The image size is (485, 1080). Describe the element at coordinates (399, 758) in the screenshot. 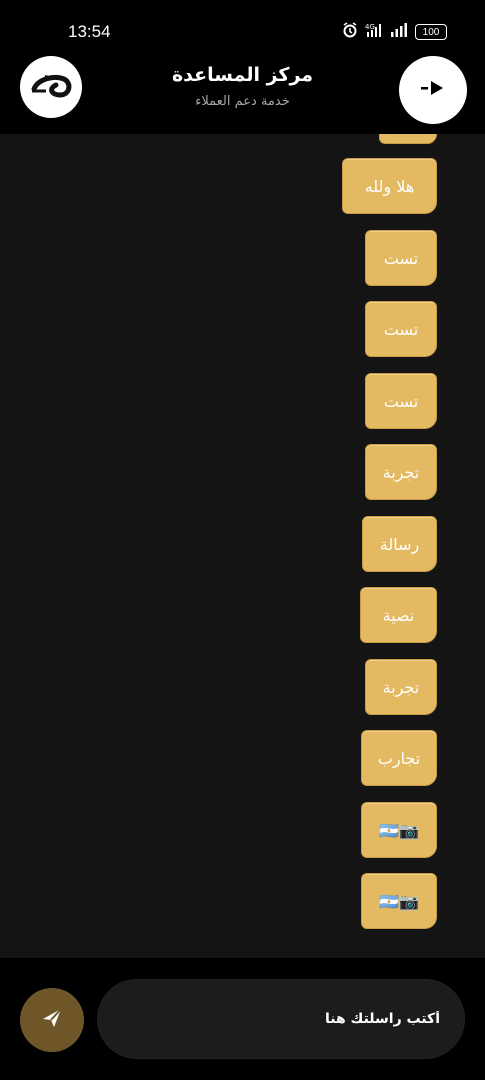

I see `message-bubble: تجارب` at that location.